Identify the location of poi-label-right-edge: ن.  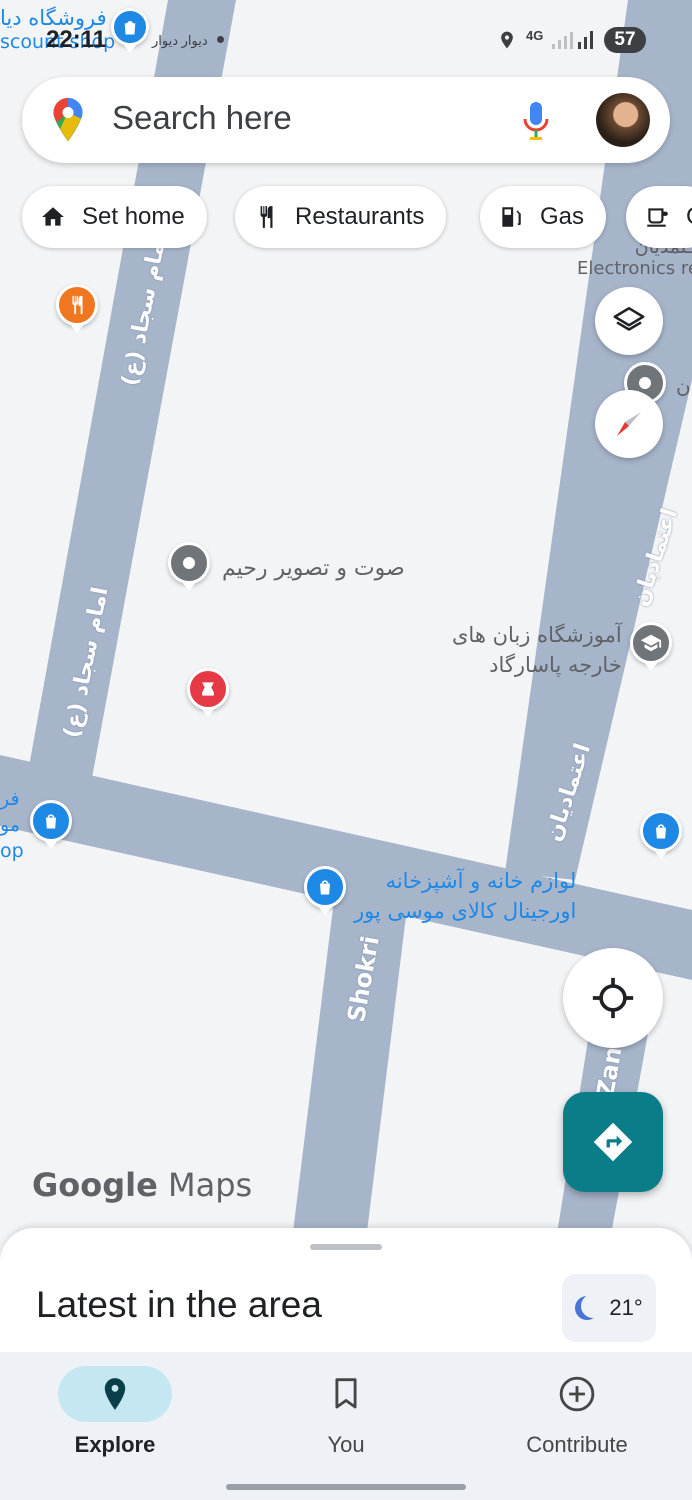
(683, 386).